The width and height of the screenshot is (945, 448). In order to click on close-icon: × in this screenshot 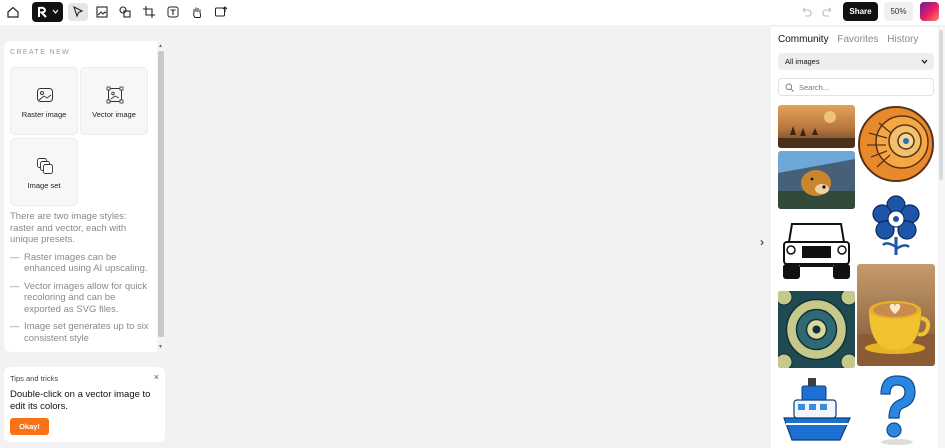, I will do `click(156, 377)`.